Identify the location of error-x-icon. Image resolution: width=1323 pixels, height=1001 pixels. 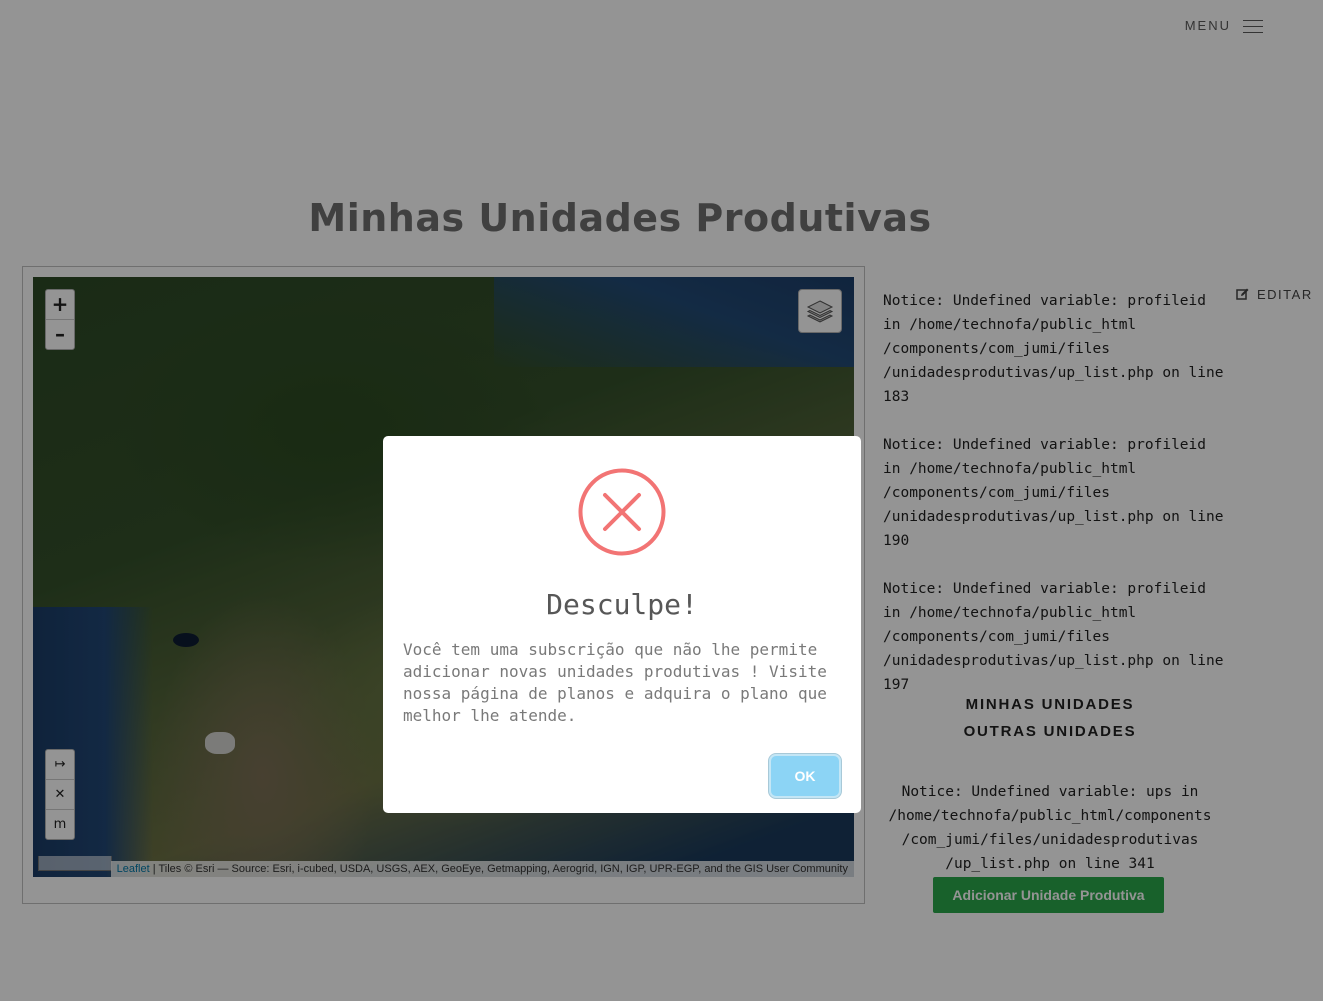
(622, 512).